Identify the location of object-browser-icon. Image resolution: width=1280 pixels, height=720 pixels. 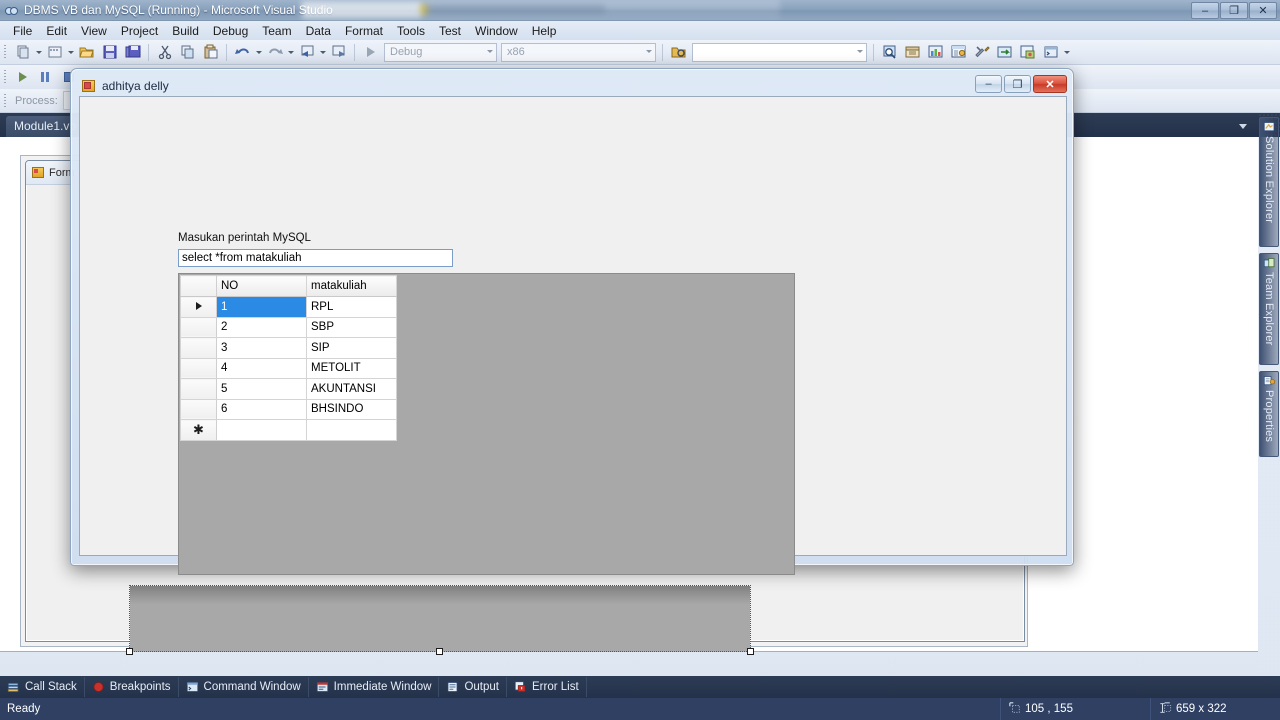
(1004, 52).